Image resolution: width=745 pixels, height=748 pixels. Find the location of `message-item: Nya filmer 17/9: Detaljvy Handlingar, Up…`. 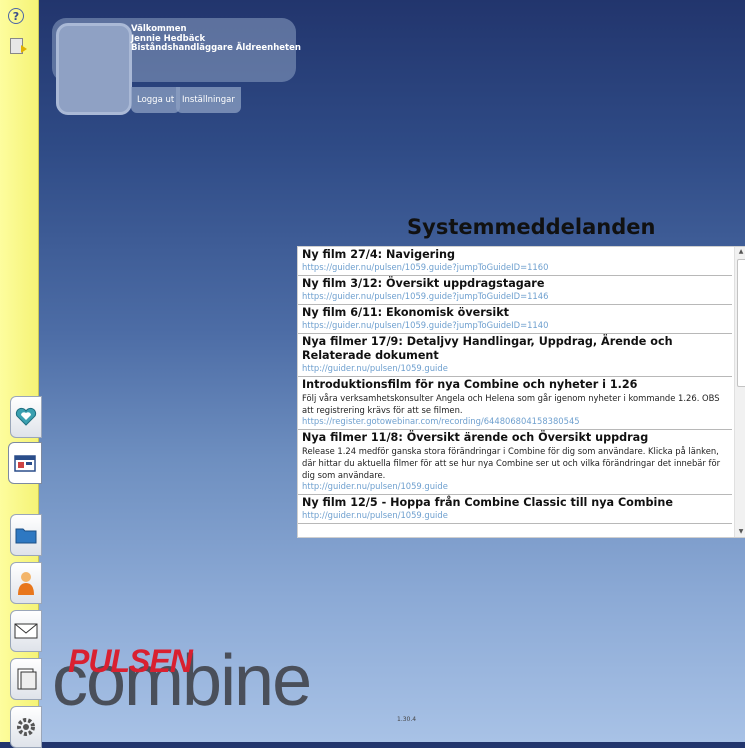

message-item: Nya filmer 17/9: Detaljvy Handlingar, Up… is located at coordinates (515, 355).